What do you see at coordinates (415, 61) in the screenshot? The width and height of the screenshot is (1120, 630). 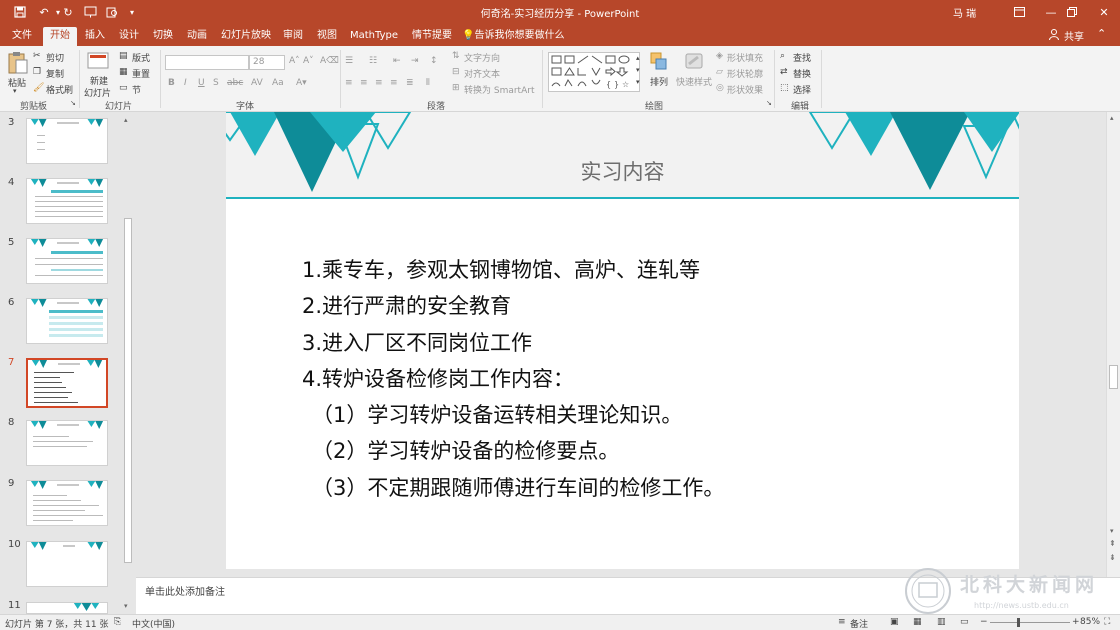 I see `increase-indent-icon: ⇥` at bounding box center [415, 61].